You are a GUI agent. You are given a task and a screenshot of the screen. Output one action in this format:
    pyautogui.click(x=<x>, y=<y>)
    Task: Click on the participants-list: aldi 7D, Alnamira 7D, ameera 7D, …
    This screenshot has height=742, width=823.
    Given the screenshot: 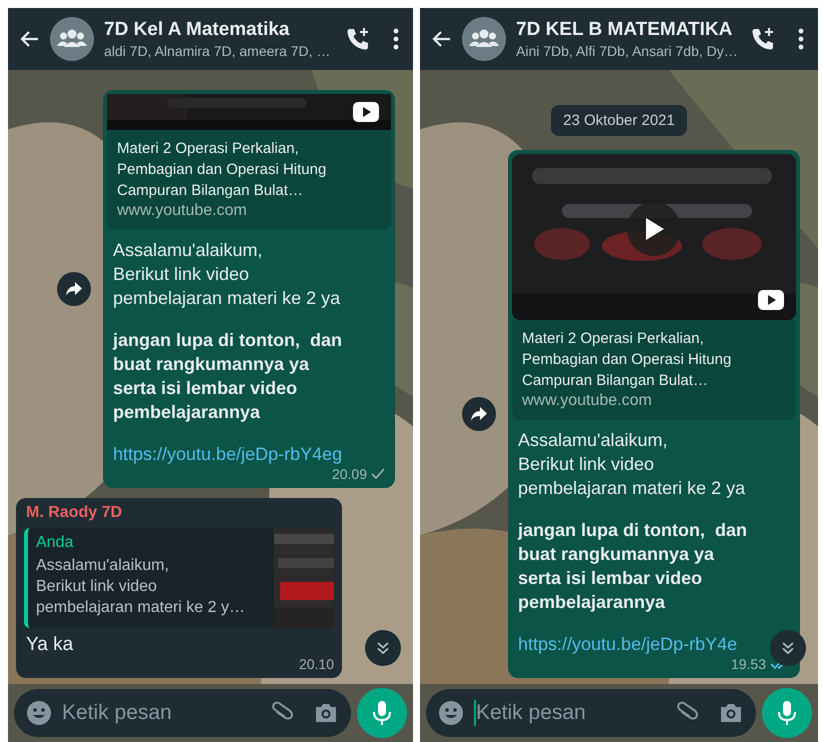 What is the action you would take?
    pyautogui.click(x=220, y=51)
    